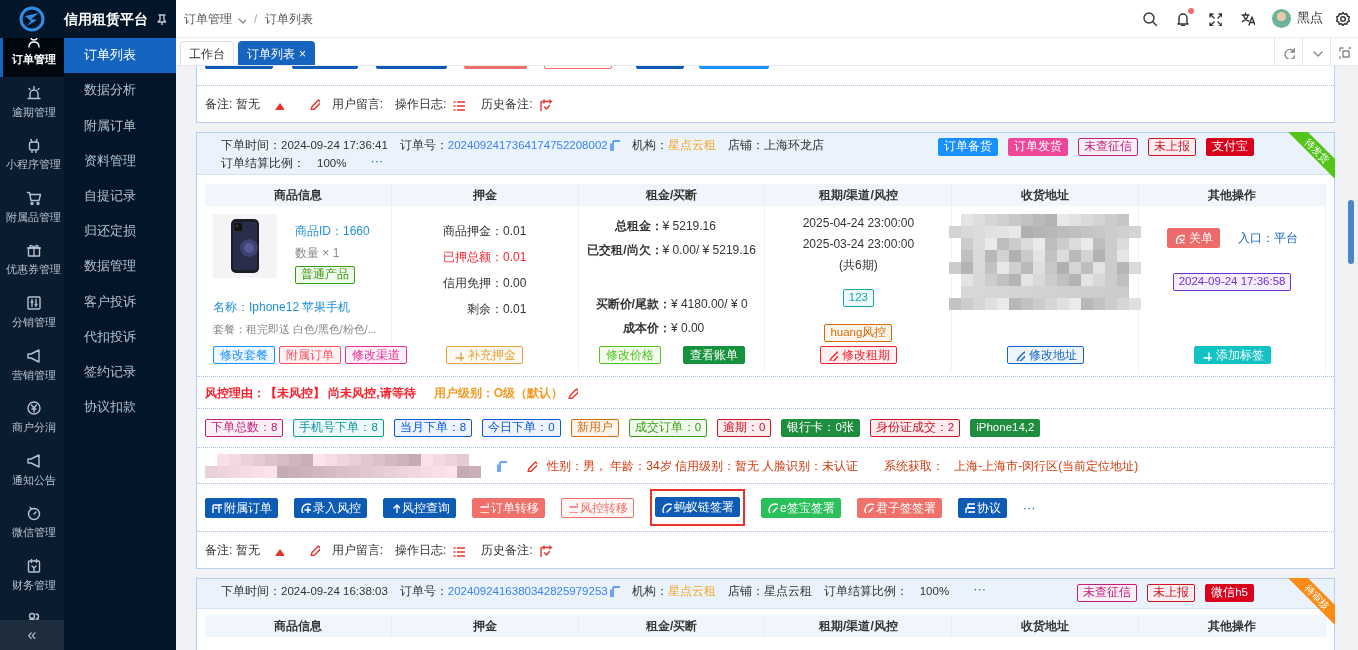 This screenshot has width=1358, height=650. I want to click on field-label: 订单结算比例：, so click(865, 591).